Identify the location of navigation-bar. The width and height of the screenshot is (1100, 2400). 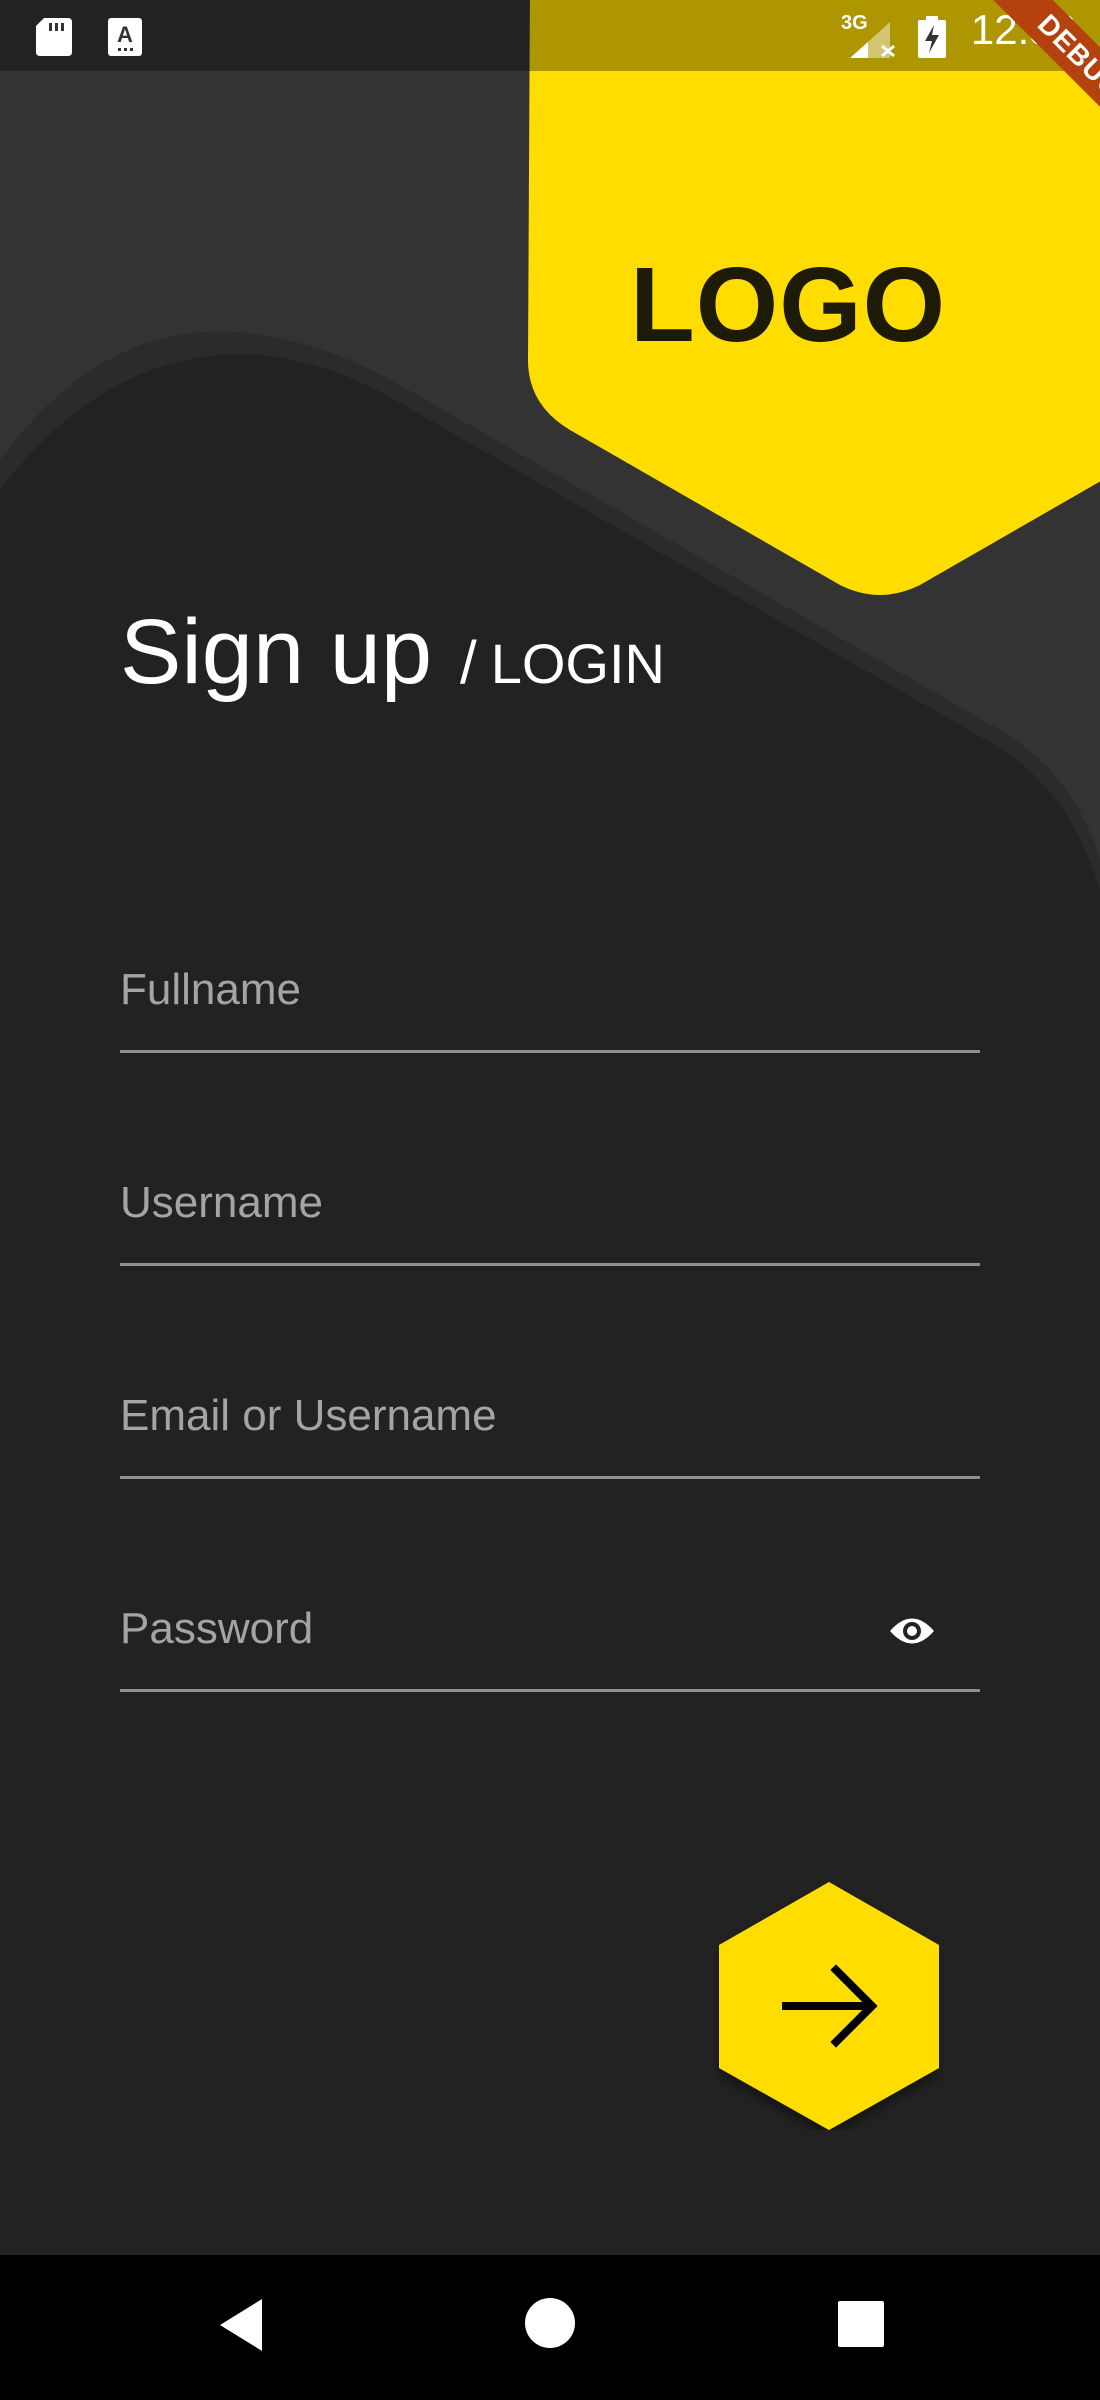
(550, 2327).